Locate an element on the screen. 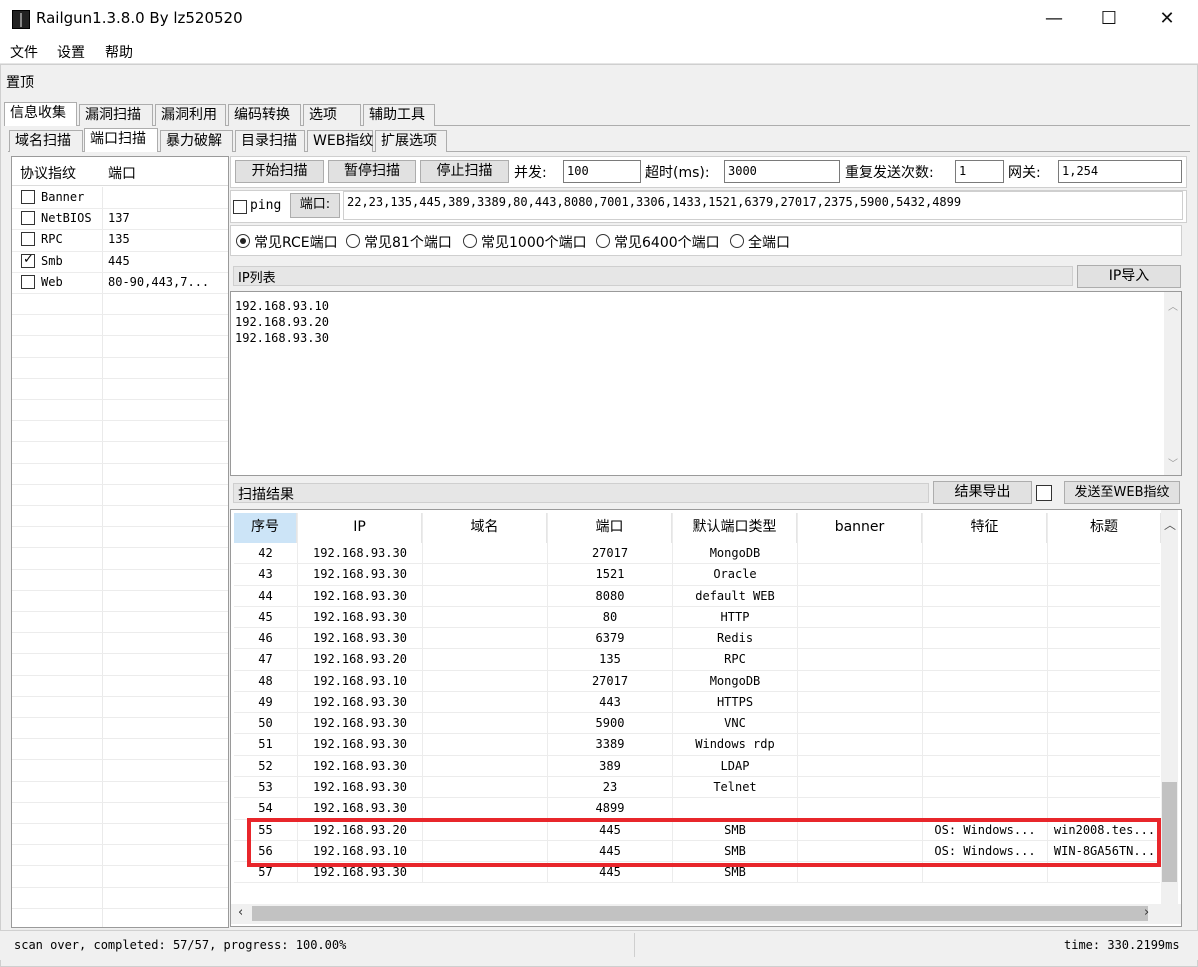 The image size is (1198, 967). scroll-down-icon: ﹀ is located at coordinates (1173, 462).